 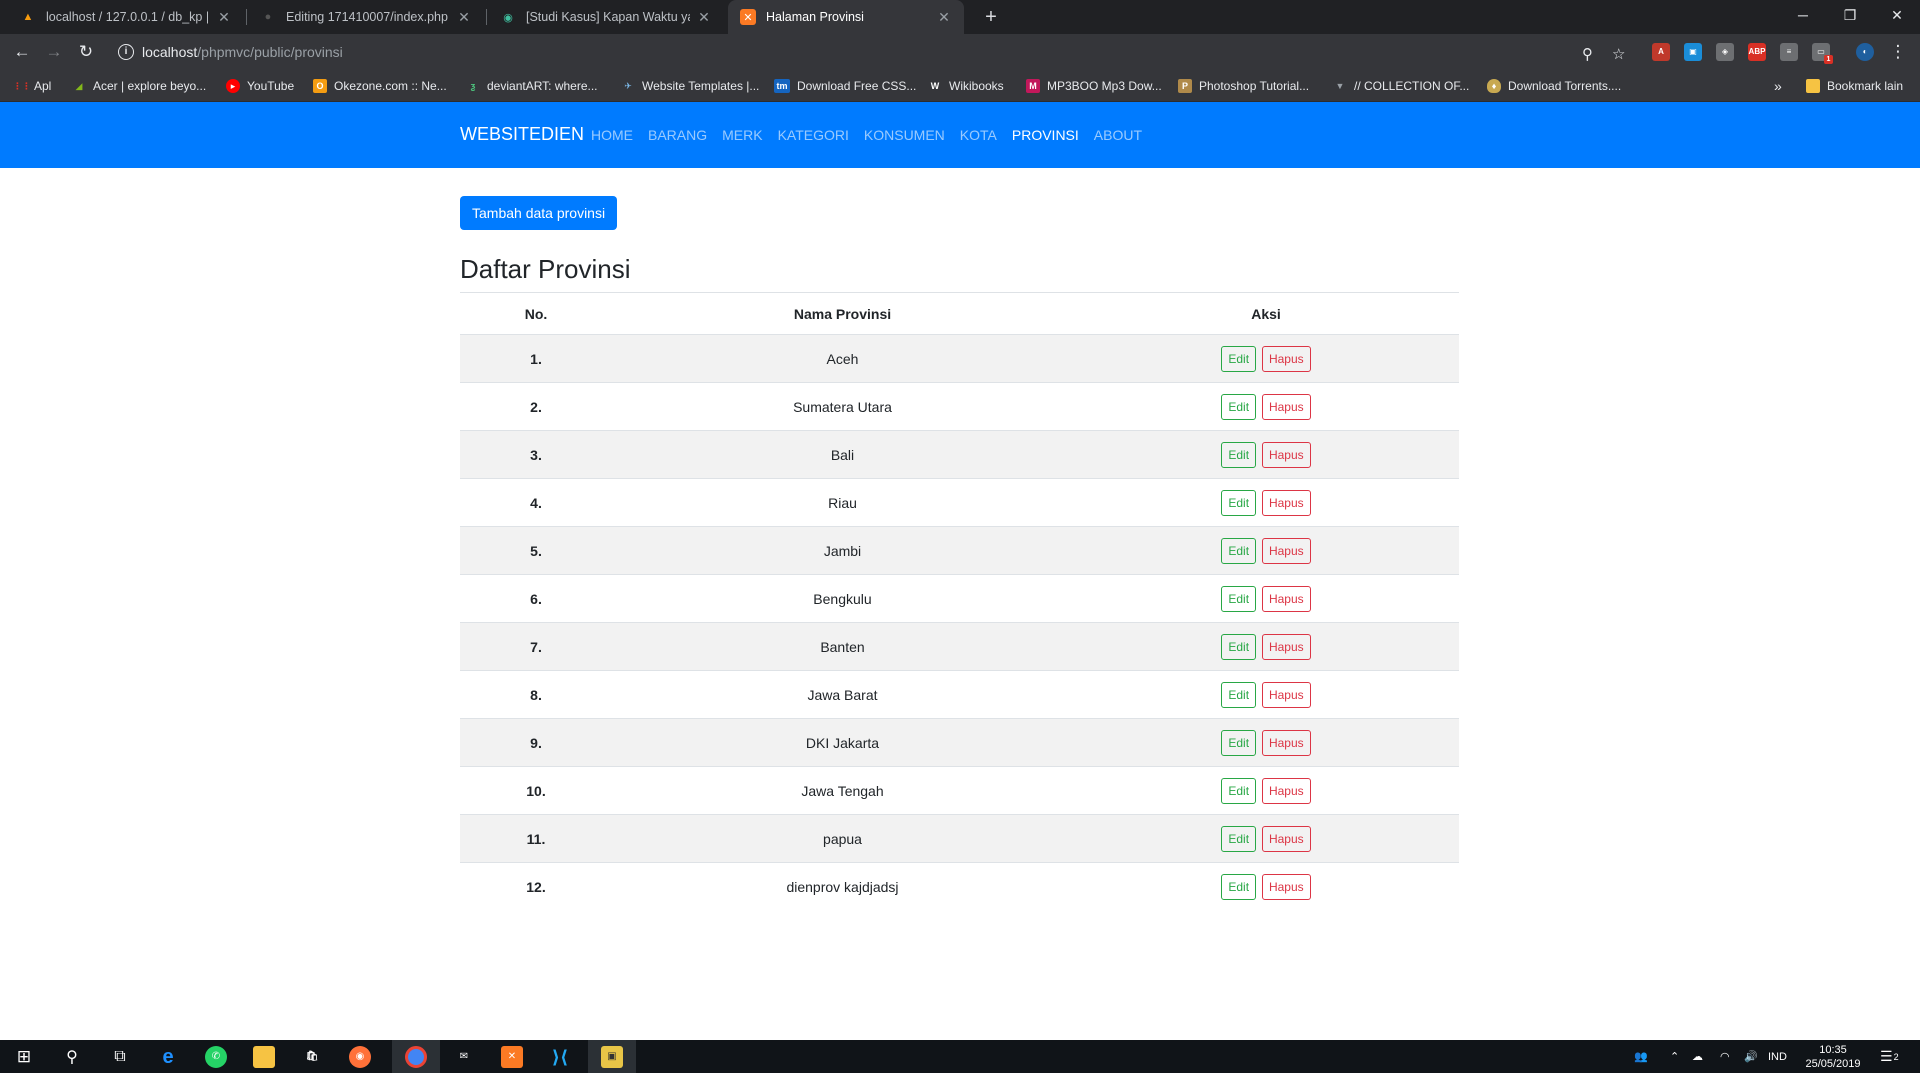 I want to click on nav-link-kategori: KATEGORI, so click(x=813, y=135).